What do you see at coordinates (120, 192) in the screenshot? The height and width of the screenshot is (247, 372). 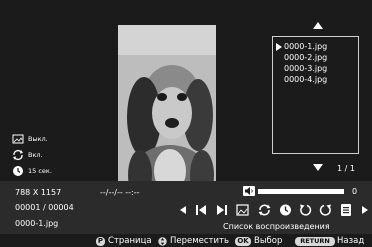 I see `date-text: --/--/-- --:--` at bounding box center [120, 192].